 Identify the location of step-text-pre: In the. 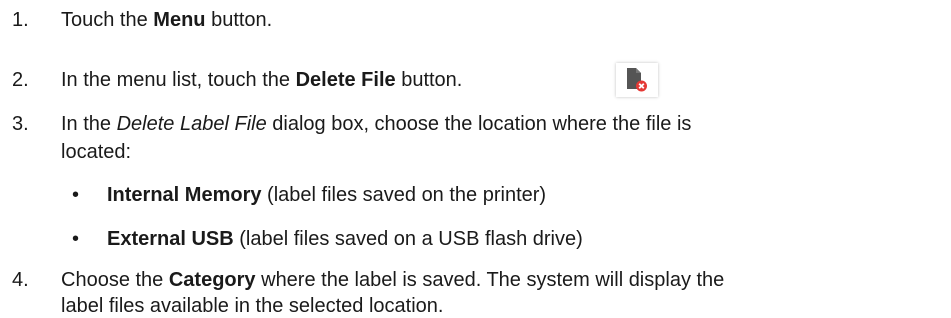
(89, 124).